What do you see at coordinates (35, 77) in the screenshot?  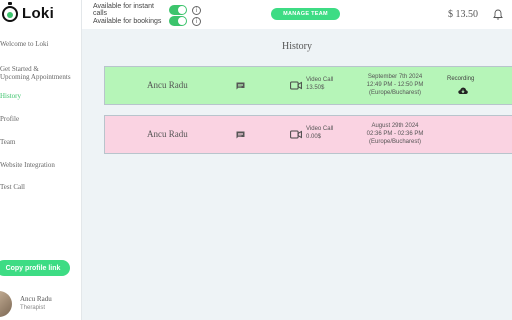 I see `sidebar-item-upcoming-appointments: Upcoming Appointments` at bounding box center [35, 77].